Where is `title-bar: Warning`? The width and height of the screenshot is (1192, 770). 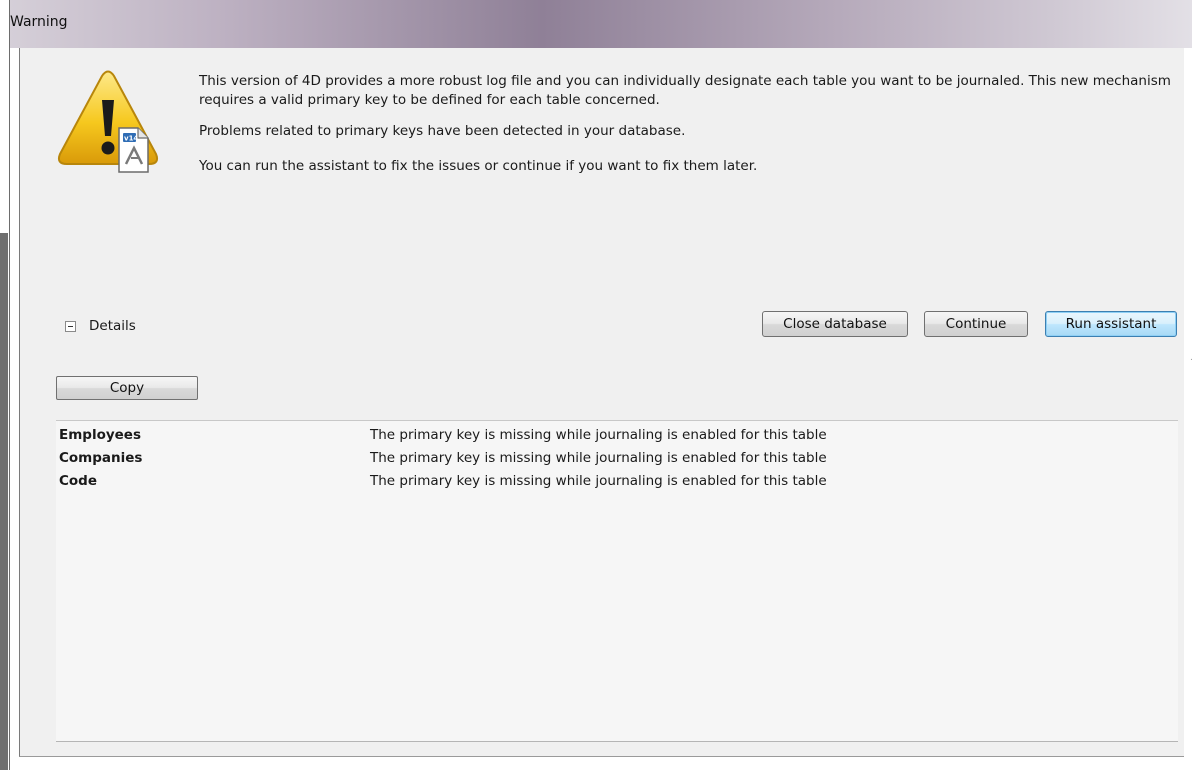
title-bar: Warning is located at coordinates (601, 24).